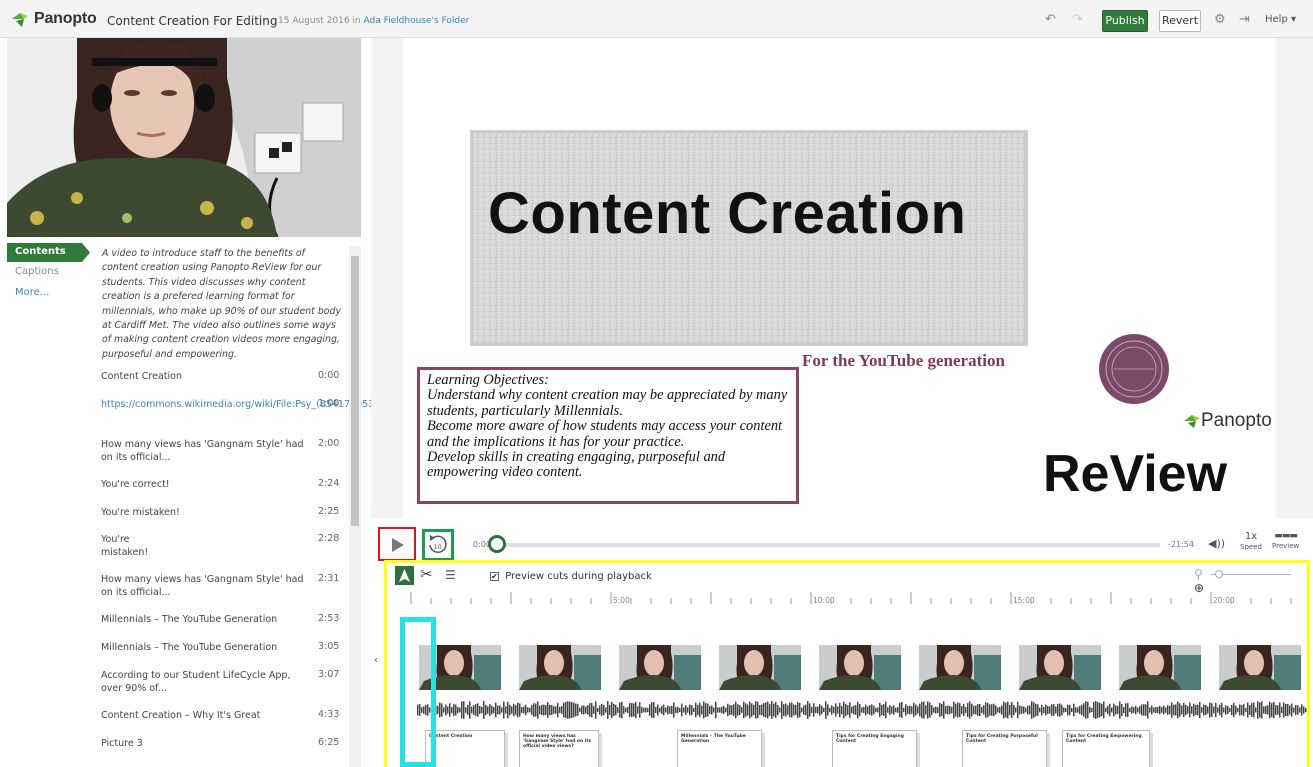 The height and width of the screenshot is (767, 1313). What do you see at coordinates (488, 380) in the screenshot?
I see `objectives-heading: Learning Objectives:` at bounding box center [488, 380].